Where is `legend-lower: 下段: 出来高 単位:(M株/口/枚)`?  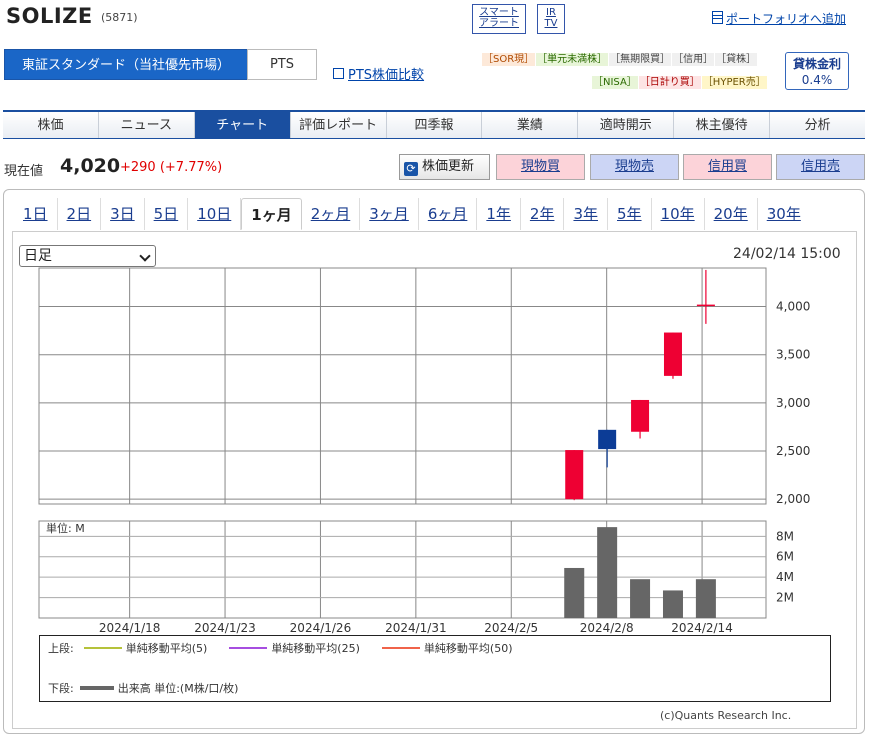 legend-lower: 下段: 出来高 単位:(M株/口/枚) is located at coordinates (143, 688).